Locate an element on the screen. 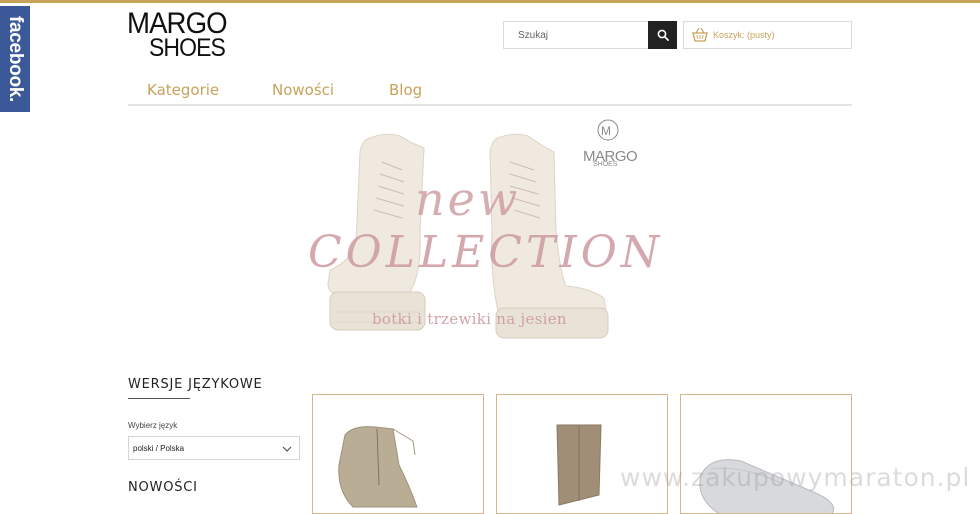 Image resolution: width=980 pixels, height=514 pixels. search-icon is located at coordinates (663, 35).